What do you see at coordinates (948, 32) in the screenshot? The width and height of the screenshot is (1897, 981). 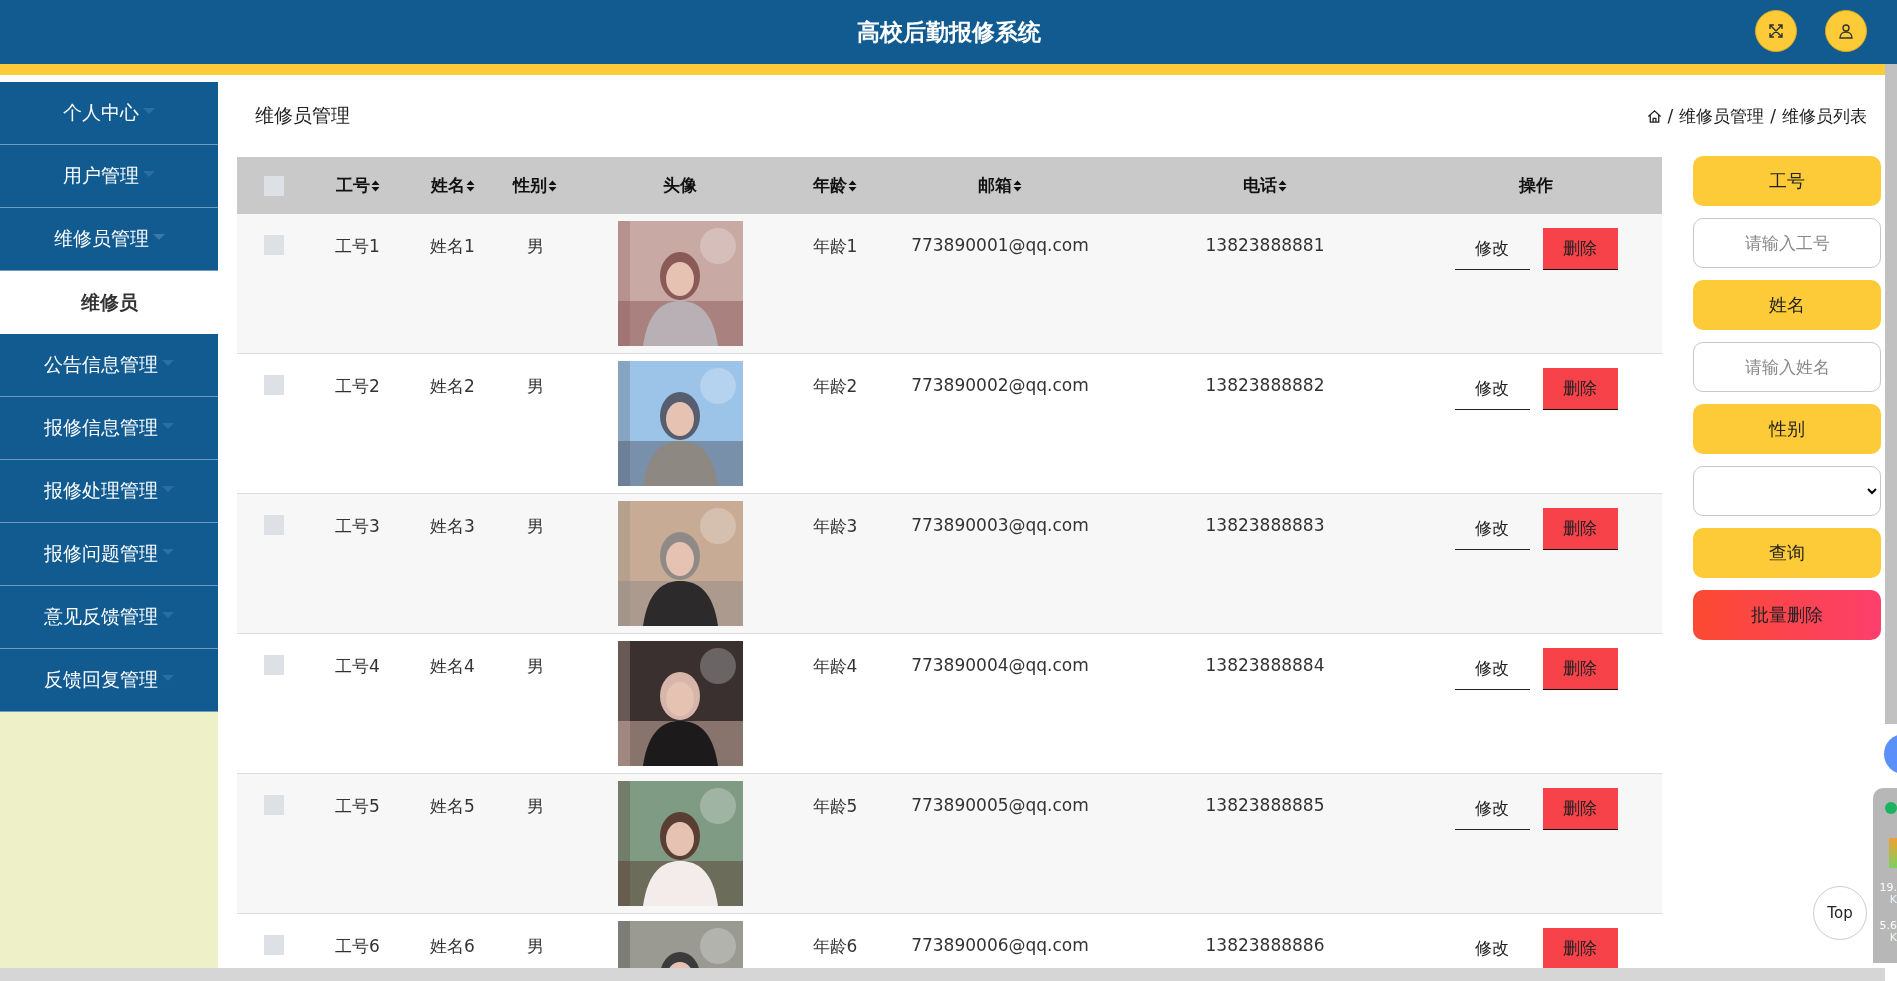 I see `app-title: 高校后勤报修系统` at bounding box center [948, 32].